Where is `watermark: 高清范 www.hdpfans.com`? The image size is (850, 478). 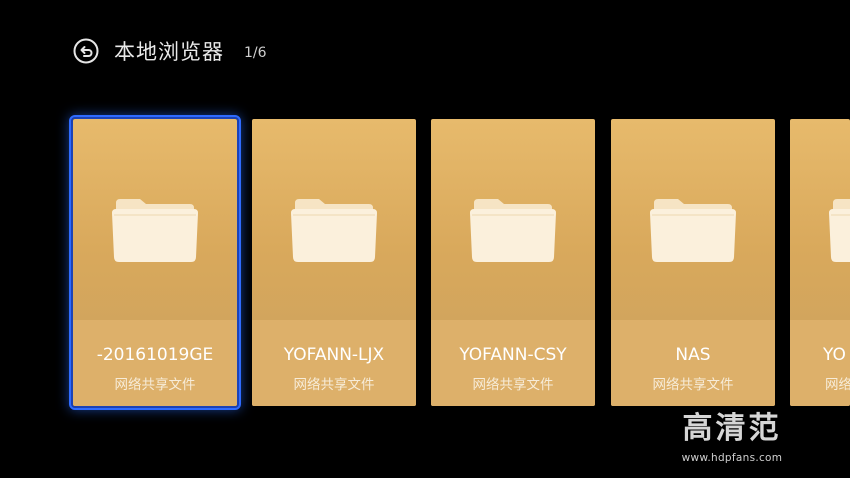
watermark: 高清范 www.hdpfans.com is located at coordinates (732, 438).